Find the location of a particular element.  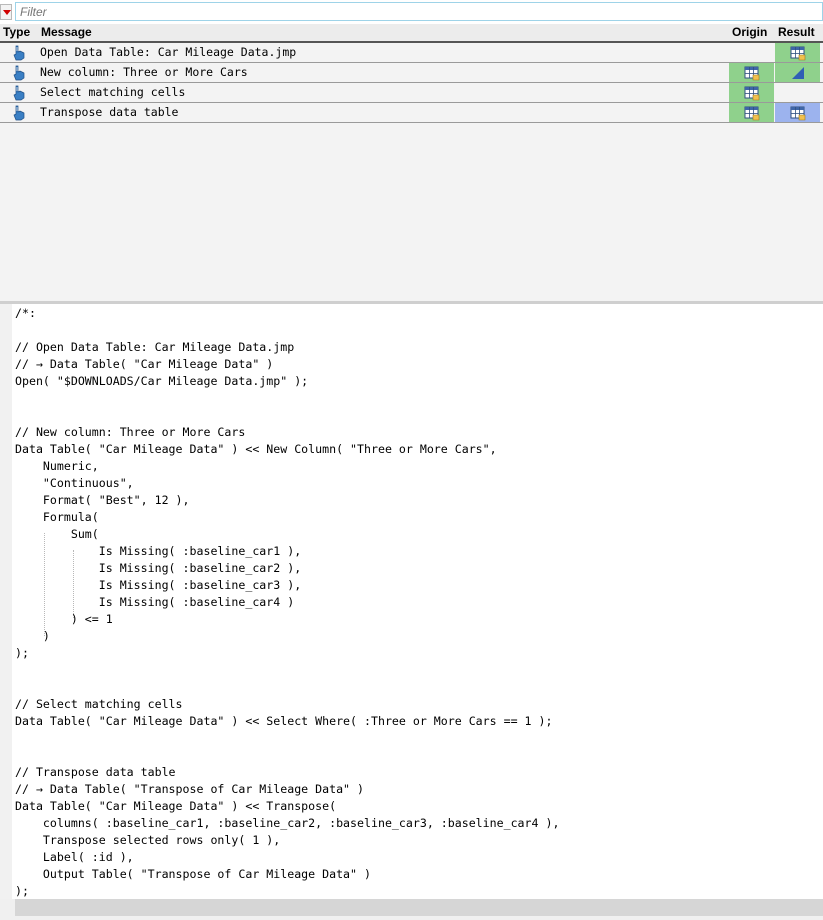

log-message: Select matching cells is located at coordinates (113, 92).